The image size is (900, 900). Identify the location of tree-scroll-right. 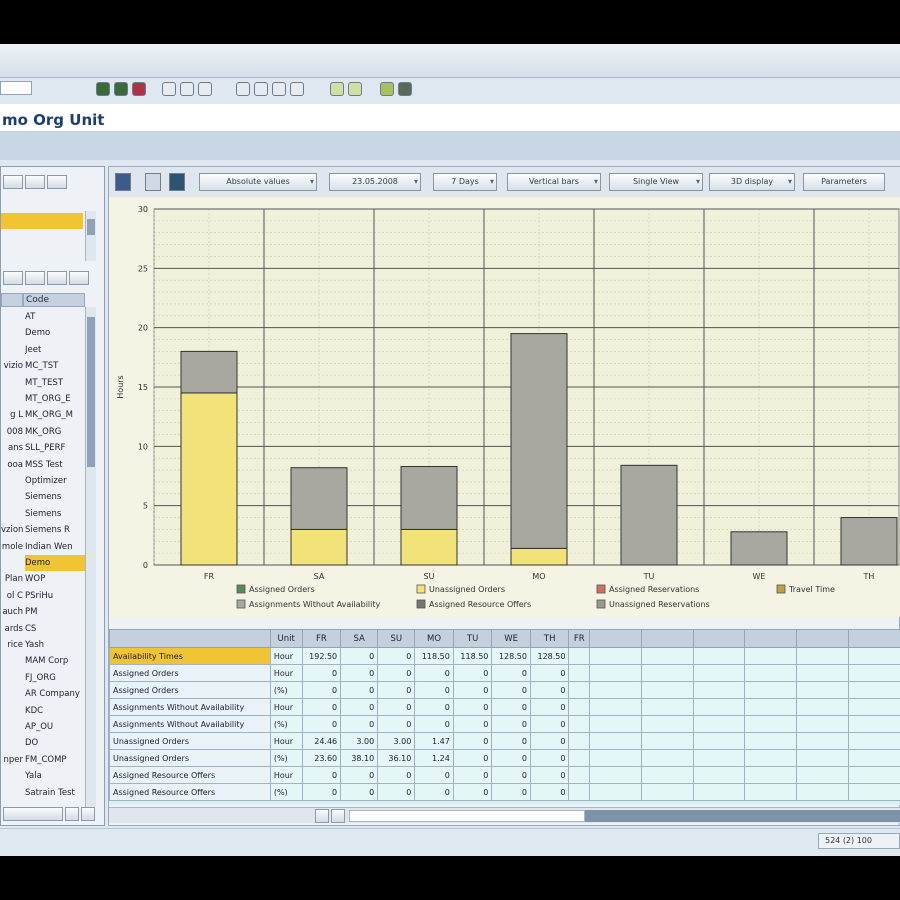
(72, 814).